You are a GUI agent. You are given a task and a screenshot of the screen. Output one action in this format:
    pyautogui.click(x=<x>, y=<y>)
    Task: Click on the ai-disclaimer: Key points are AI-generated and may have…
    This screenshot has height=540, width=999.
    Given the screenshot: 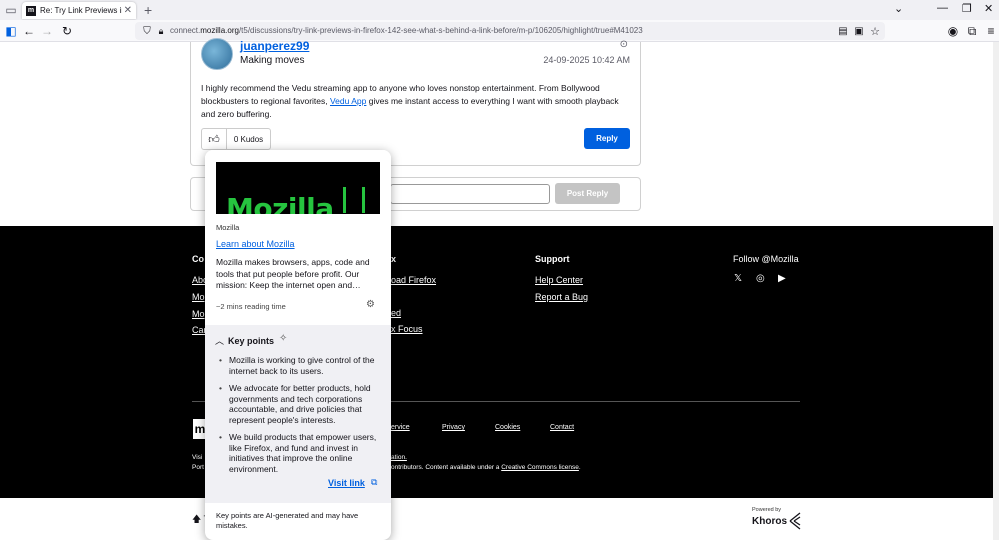 What is the action you would take?
    pyautogui.click(x=287, y=520)
    